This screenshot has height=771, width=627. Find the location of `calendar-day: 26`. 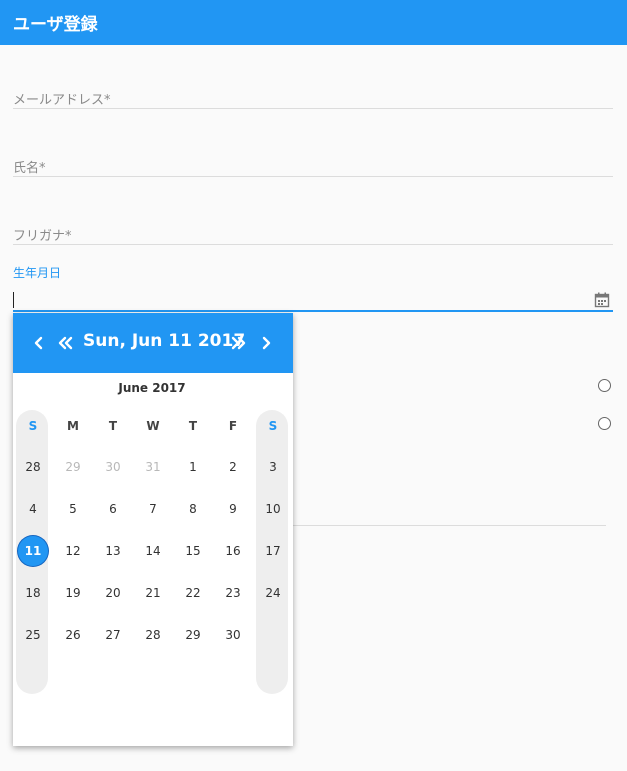

calendar-day: 26 is located at coordinates (73, 635).